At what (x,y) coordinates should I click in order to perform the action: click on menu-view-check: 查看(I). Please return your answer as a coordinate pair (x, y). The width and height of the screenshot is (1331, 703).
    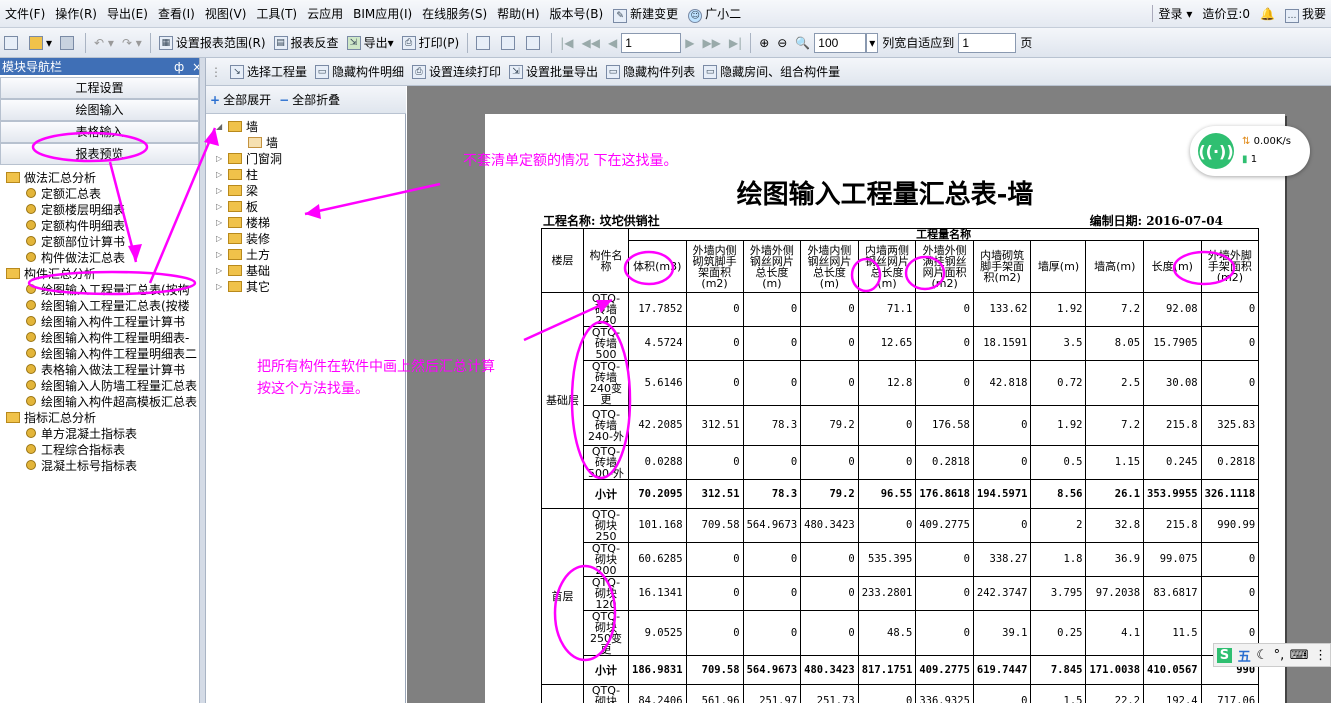
    Looking at the image, I should click on (176, 13).